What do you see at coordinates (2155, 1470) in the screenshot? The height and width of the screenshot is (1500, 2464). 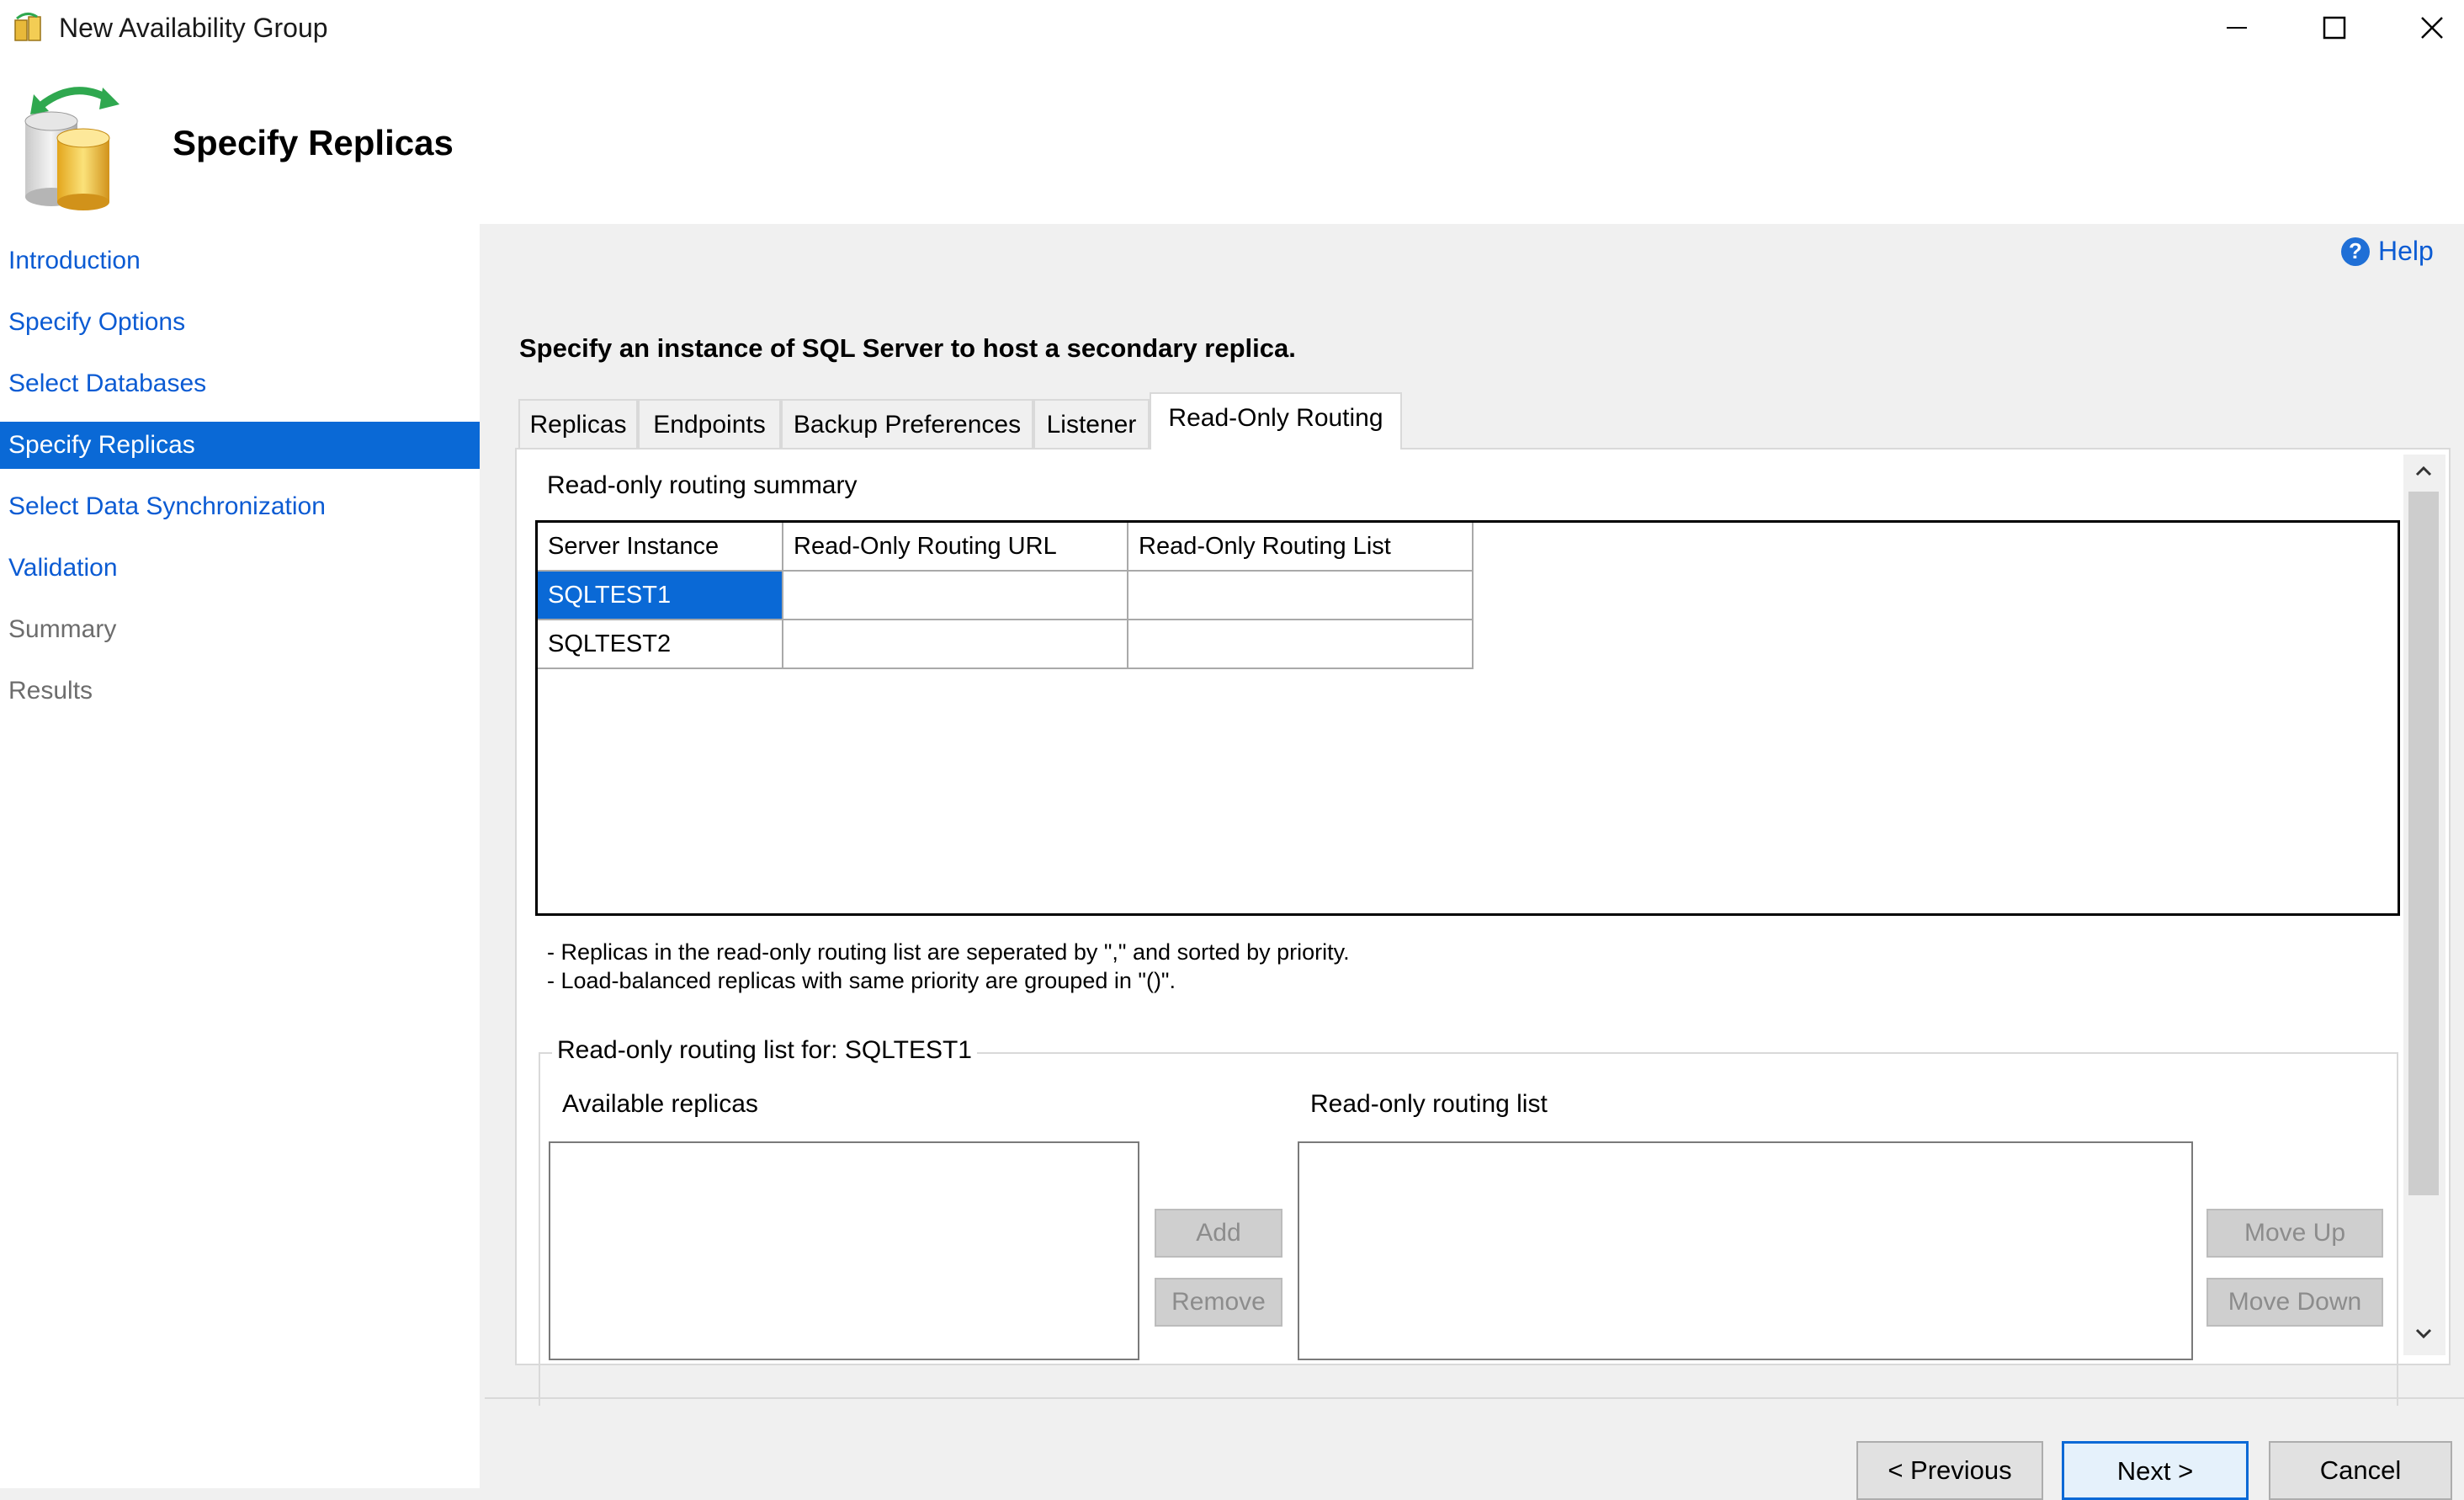 I see `next-button: Next >` at bounding box center [2155, 1470].